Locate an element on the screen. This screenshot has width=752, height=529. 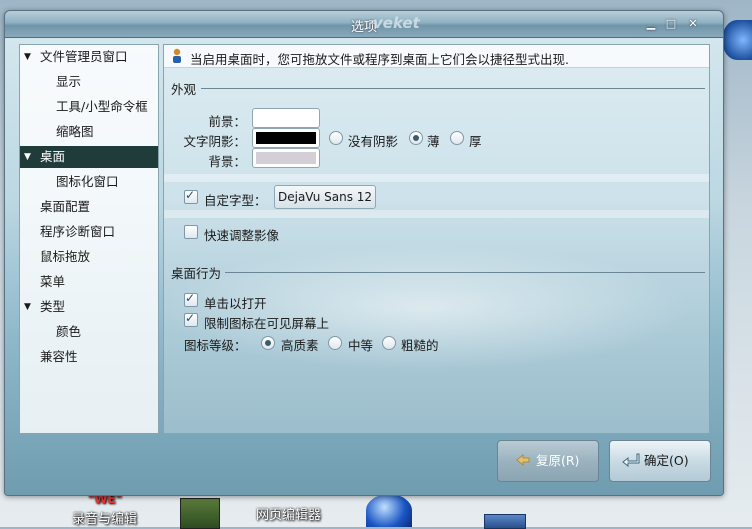
desktop-recorder-label: 录音与编辑 is located at coordinates (104, 517).